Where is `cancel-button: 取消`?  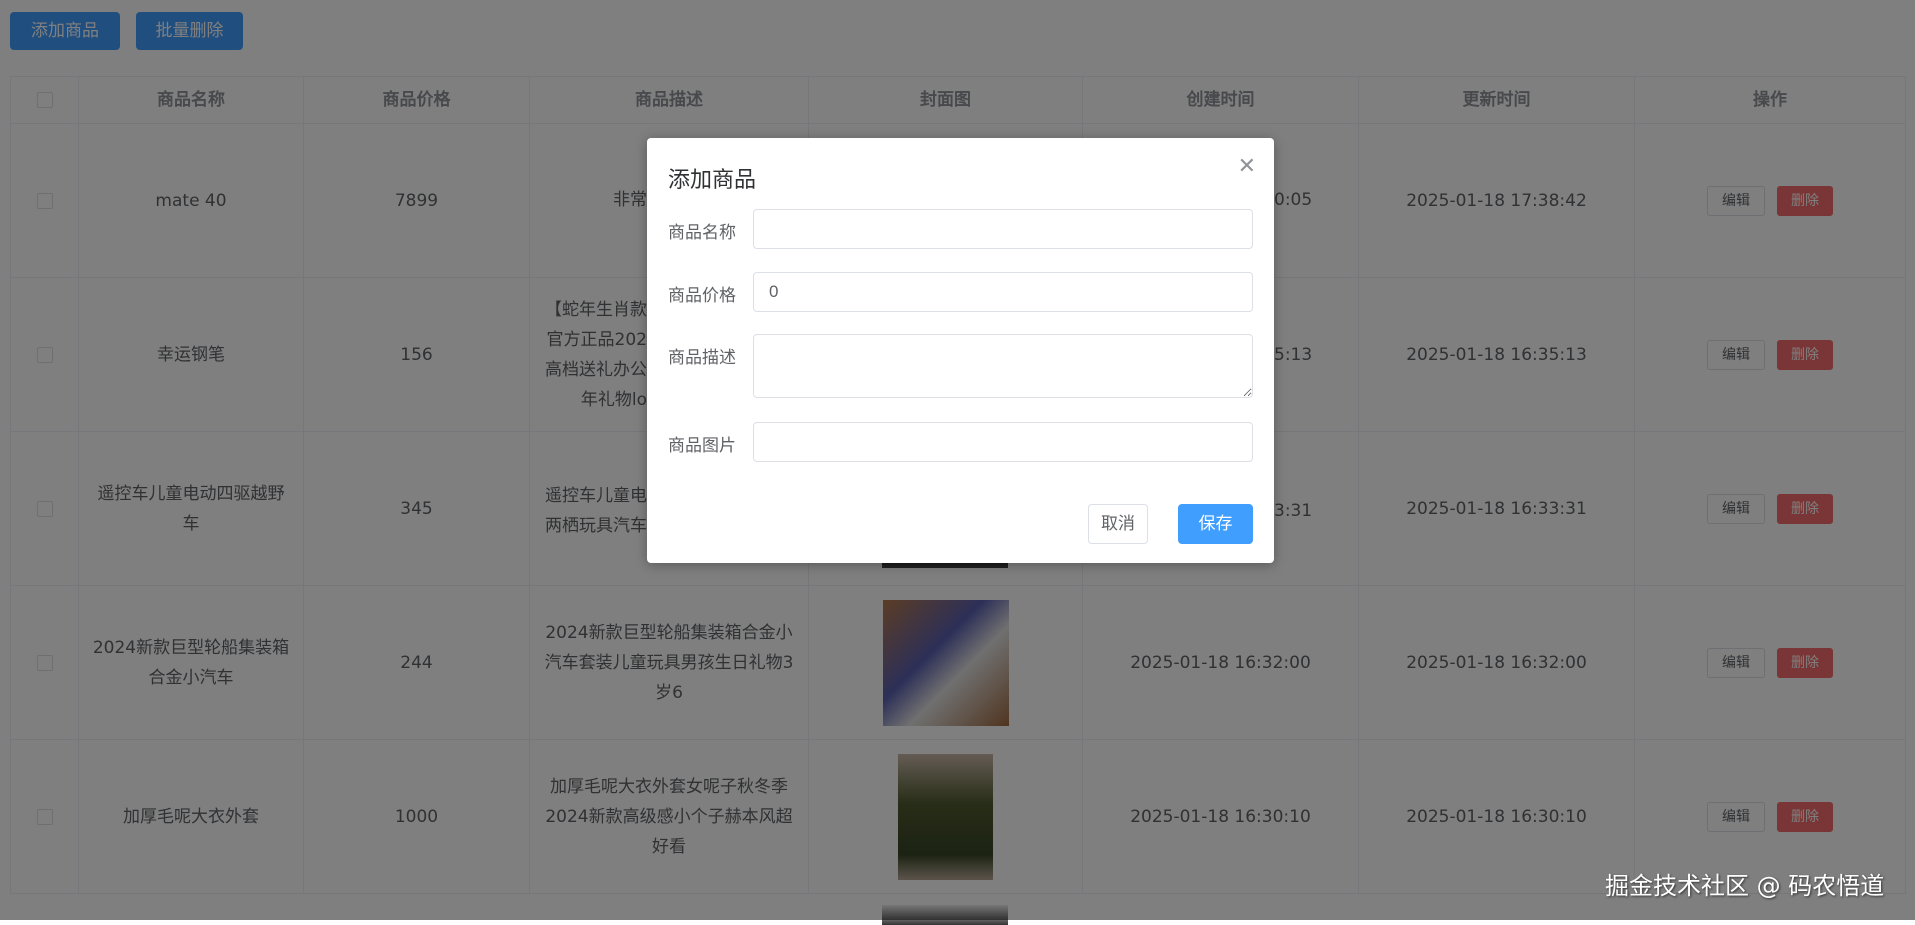
cancel-button: 取消 is located at coordinates (1118, 524).